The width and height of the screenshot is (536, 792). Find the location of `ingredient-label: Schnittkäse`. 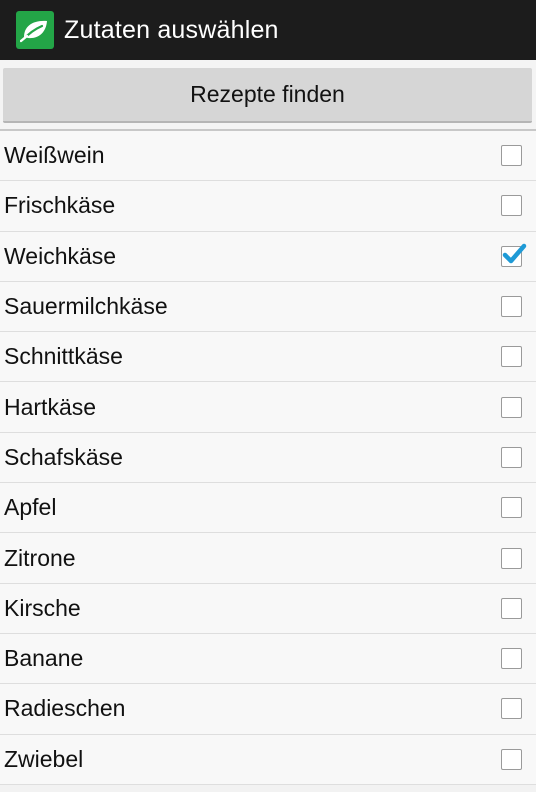

ingredient-label: Schnittkäse is located at coordinates (63, 356).